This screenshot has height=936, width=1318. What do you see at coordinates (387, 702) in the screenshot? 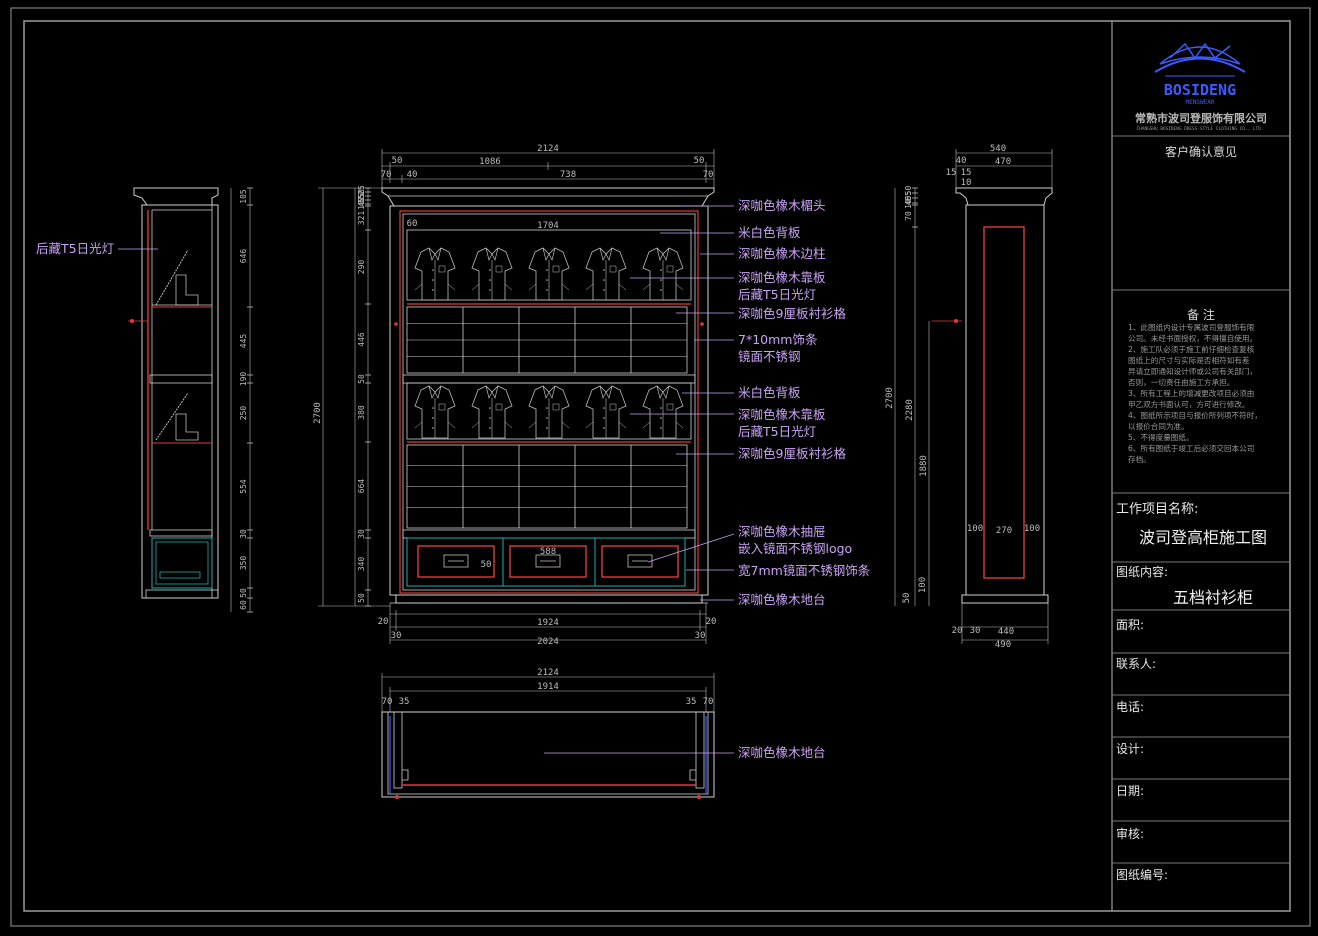
I see `dim-plan-70-left: 70` at bounding box center [387, 702].